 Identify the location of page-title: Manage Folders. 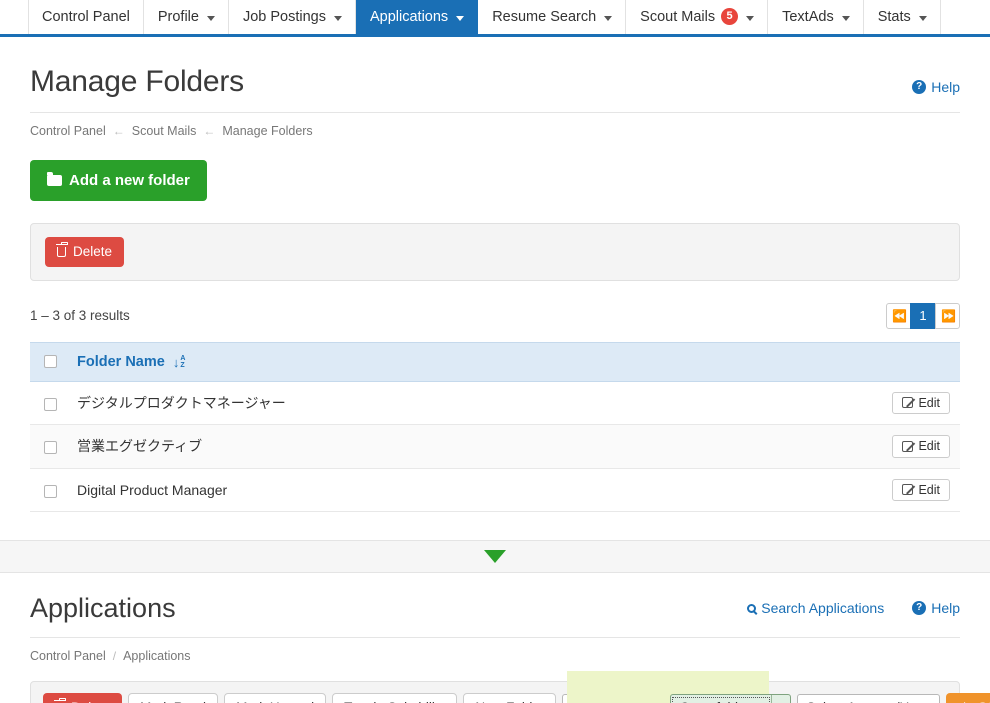
(137, 81).